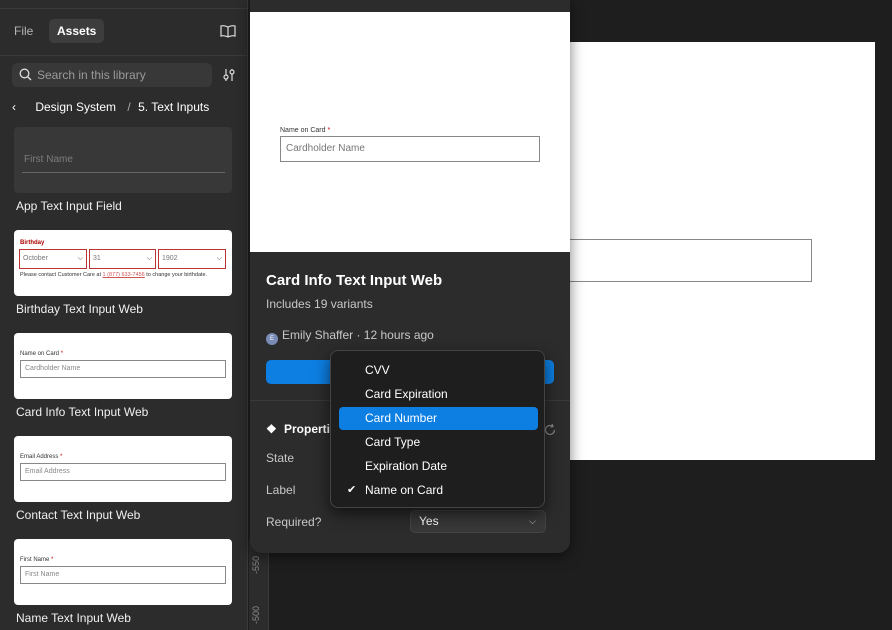 This screenshot has width=892, height=630. I want to click on vertical-ruler: -550 -500, so click(259, 585).